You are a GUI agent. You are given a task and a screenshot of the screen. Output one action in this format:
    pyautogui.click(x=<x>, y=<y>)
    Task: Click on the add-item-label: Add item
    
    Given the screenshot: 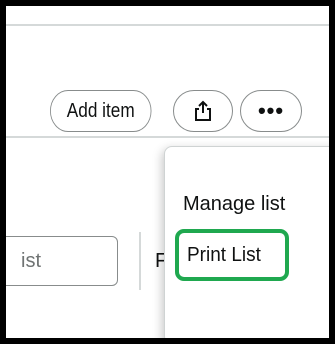 What is the action you would take?
    pyautogui.click(x=100, y=110)
    